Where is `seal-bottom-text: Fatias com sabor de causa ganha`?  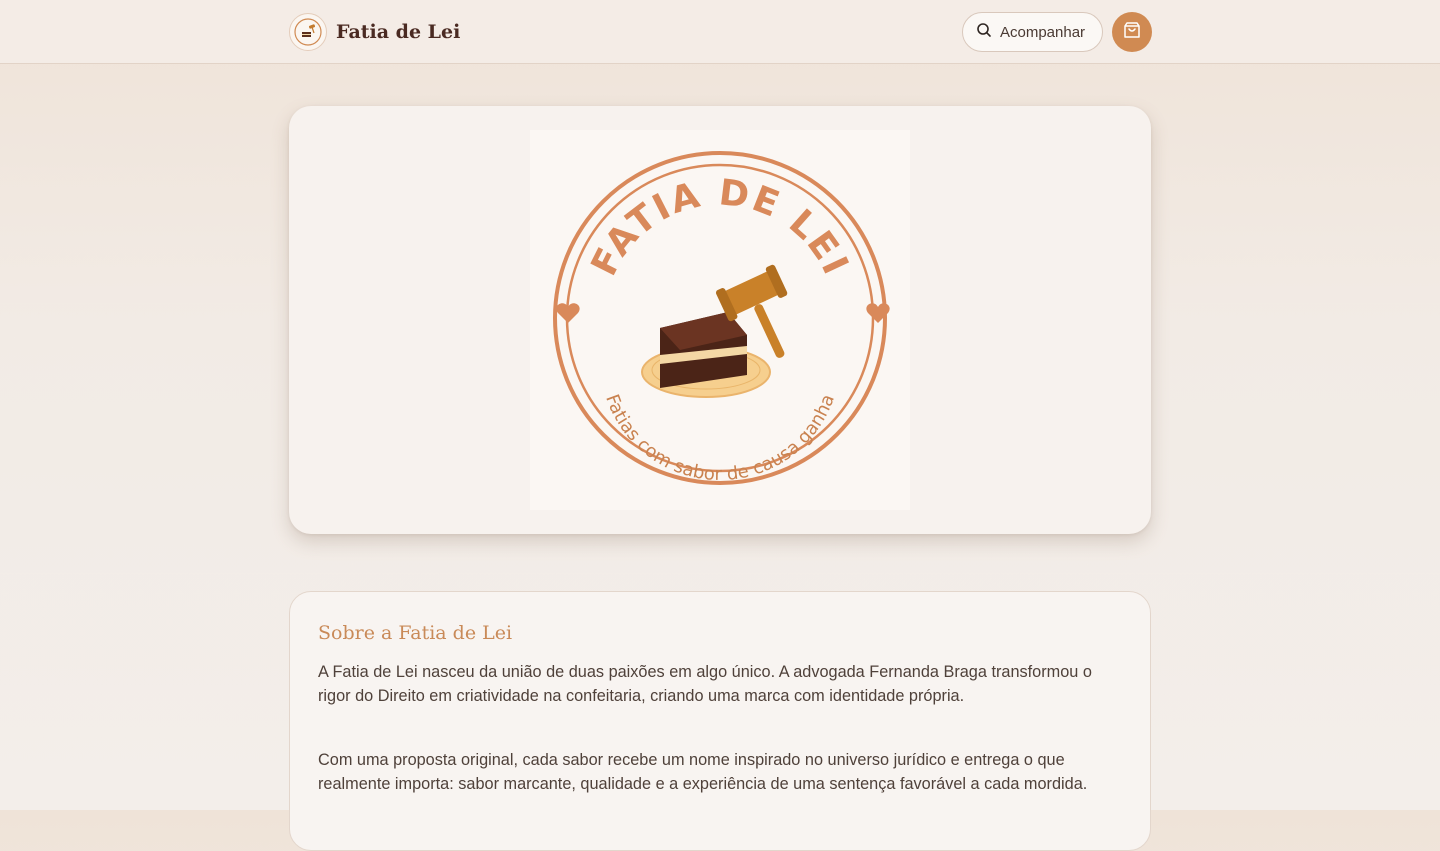
seal-bottom-text: Fatias com sabor de causa ganha is located at coordinates (720, 439).